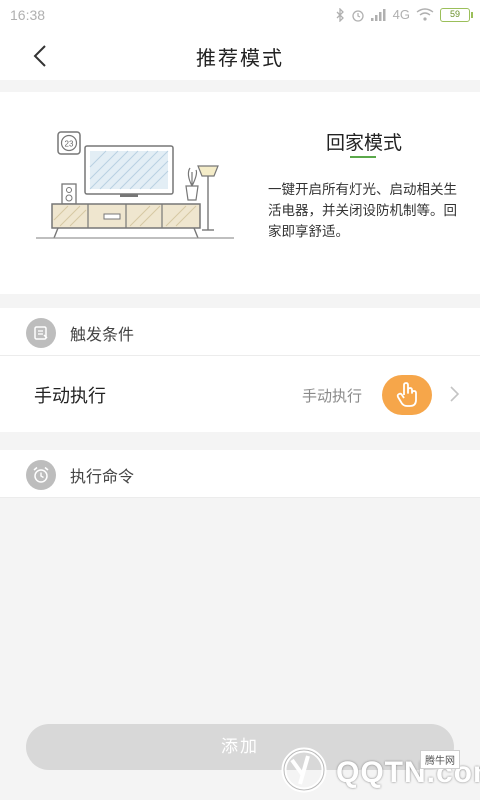  Describe the element at coordinates (363, 157) in the screenshot. I see `mode-title-underline` at that location.